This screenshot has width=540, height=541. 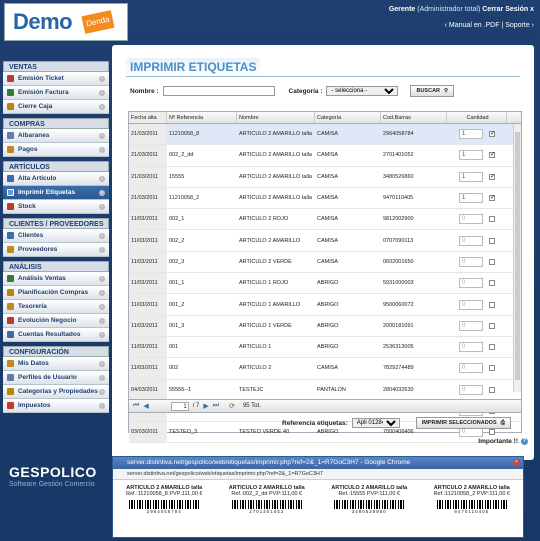 What do you see at coordinates (432, 91) in the screenshot?
I see `search-button: BUSCAR ⚲` at bounding box center [432, 91].